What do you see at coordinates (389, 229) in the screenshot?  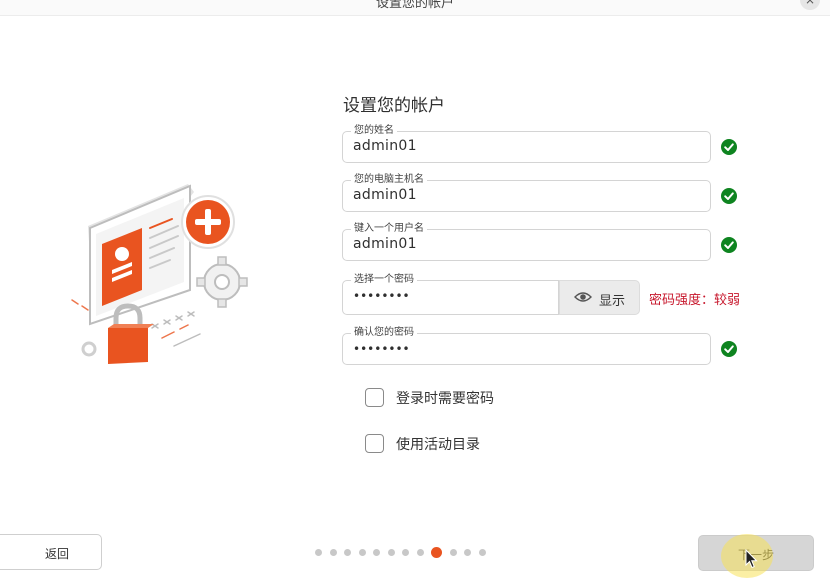 I see `username-field-label: 键入一个用户名` at bounding box center [389, 229].